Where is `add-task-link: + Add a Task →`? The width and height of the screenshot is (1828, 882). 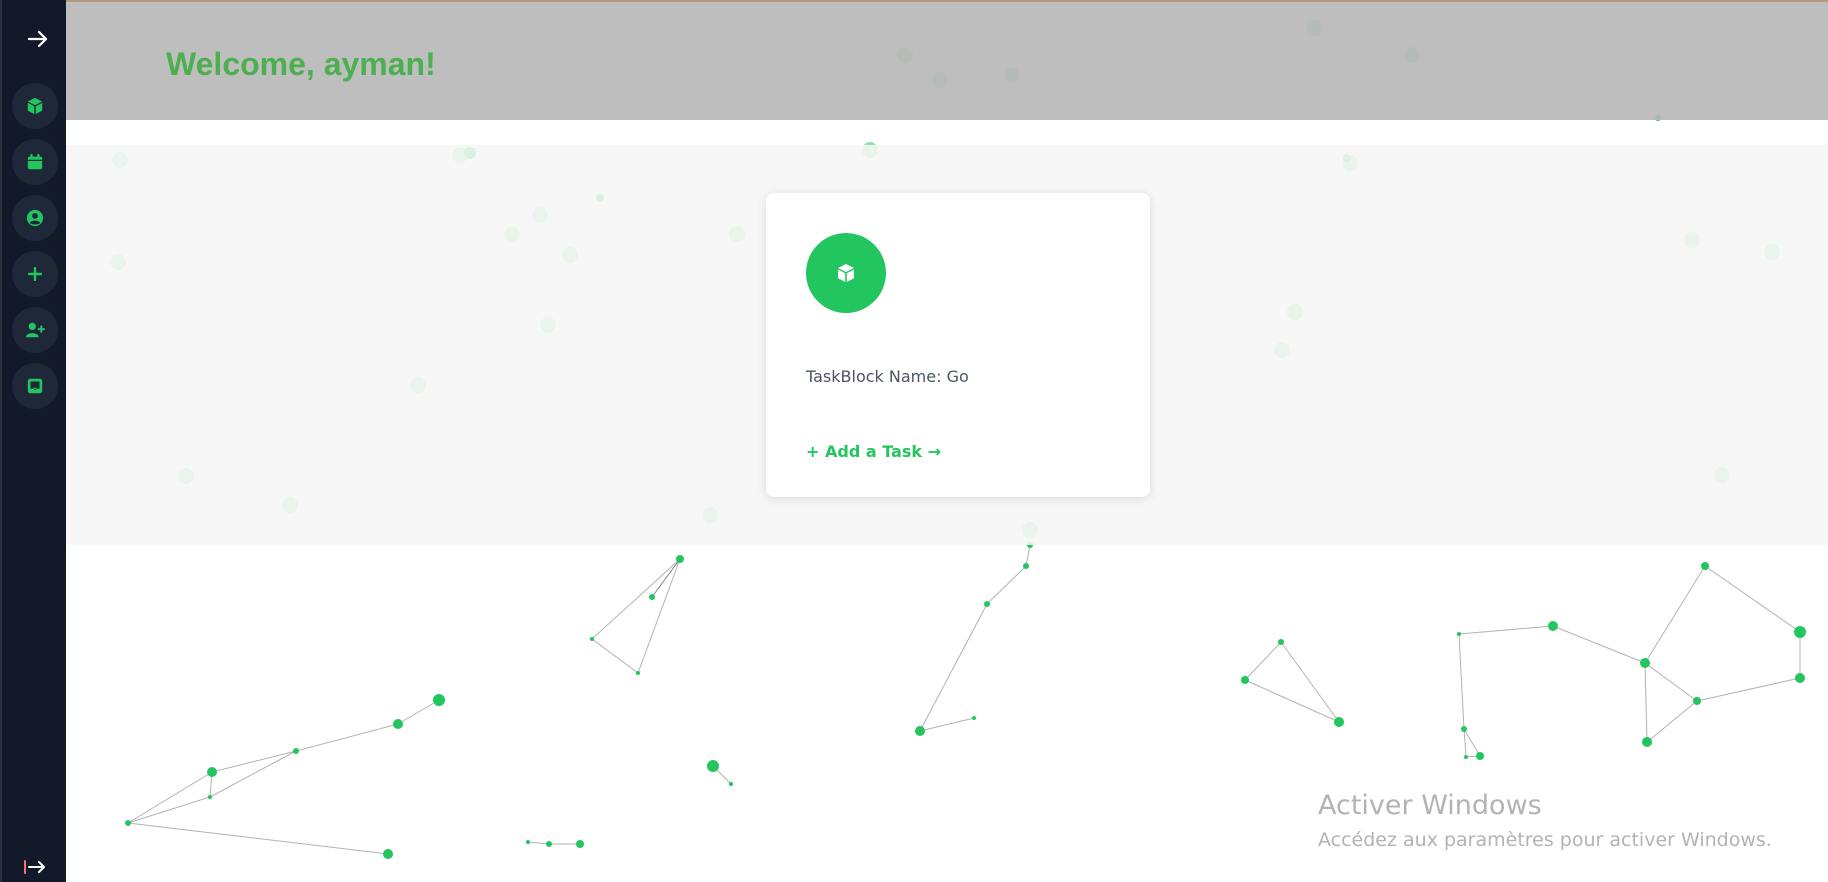 add-task-link: + Add a Task → is located at coordinates (873, 451).